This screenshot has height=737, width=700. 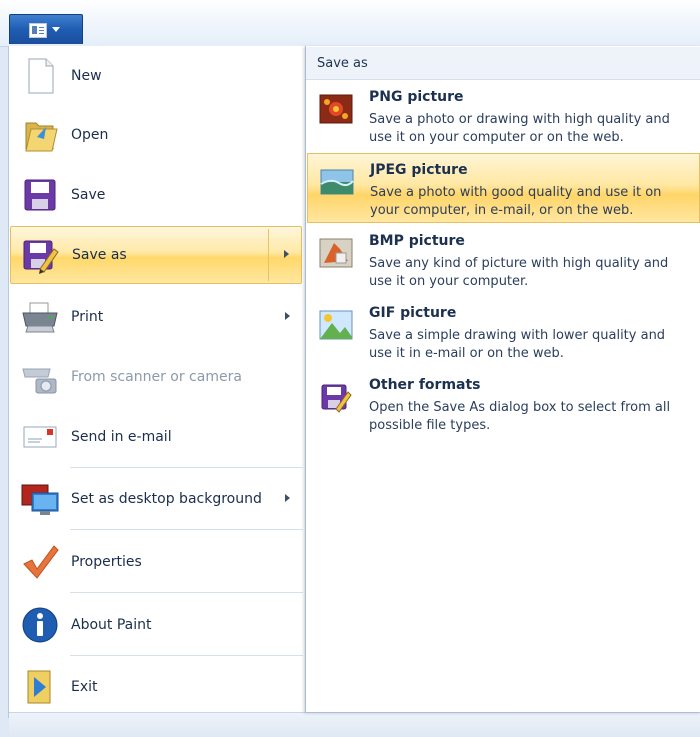 I want to click on menu-item-new: New, so click(x=156, y=76).